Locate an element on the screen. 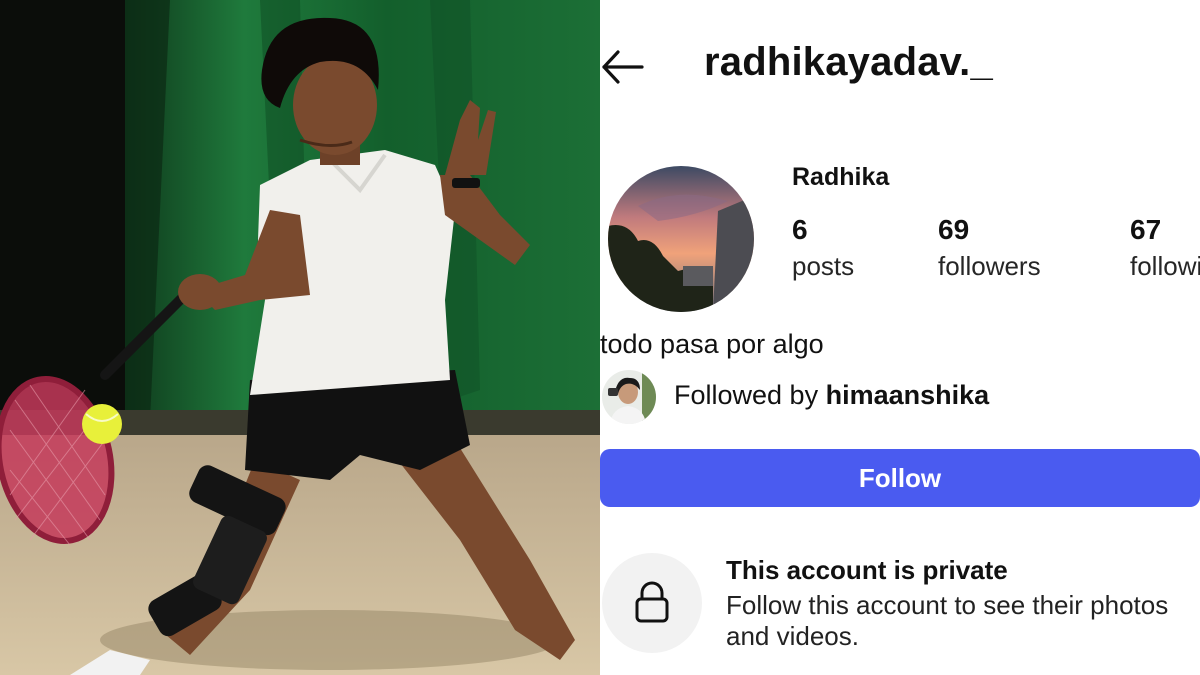 The width and height of the screenshot is (1200, 675). stat-followers: 69 followers is located at coordinates (989, 248).